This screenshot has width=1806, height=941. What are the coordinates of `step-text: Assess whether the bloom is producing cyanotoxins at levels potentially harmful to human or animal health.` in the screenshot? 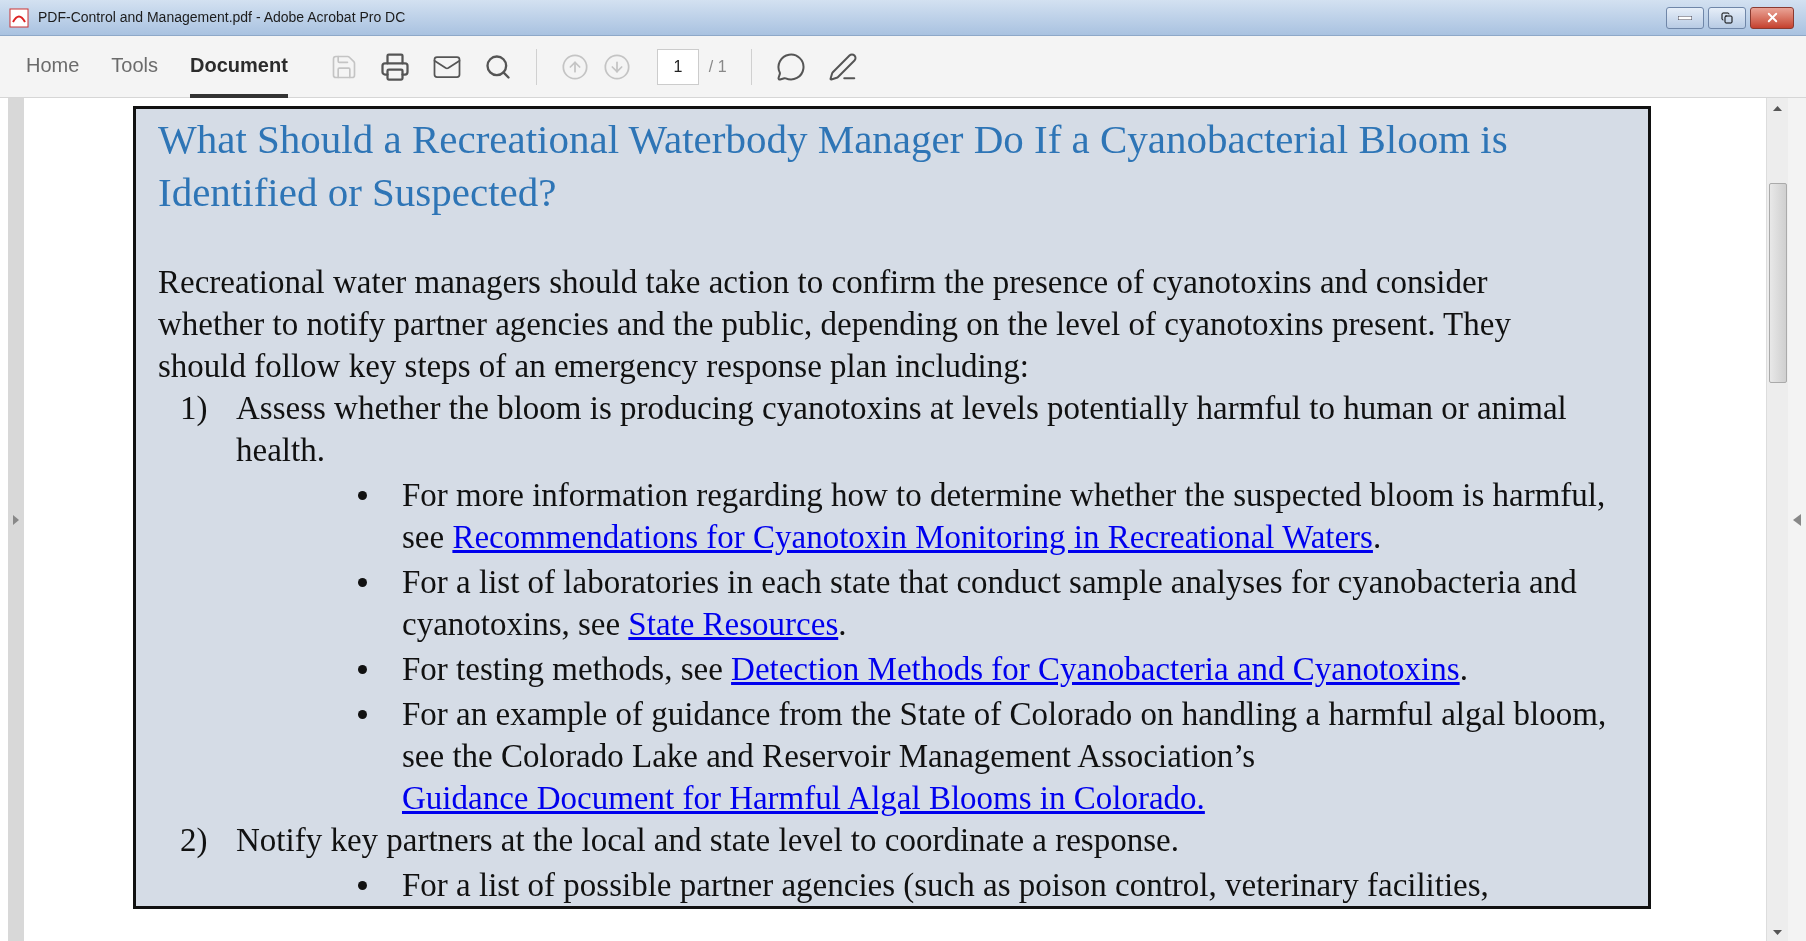 It's located at (902, 429).